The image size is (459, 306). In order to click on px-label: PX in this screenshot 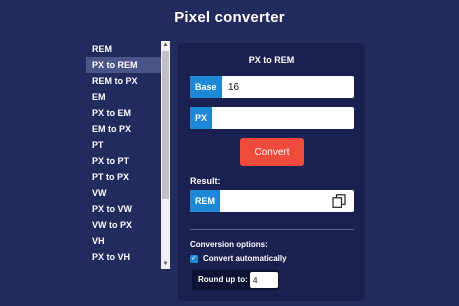, I will do `click(201, 118)`.